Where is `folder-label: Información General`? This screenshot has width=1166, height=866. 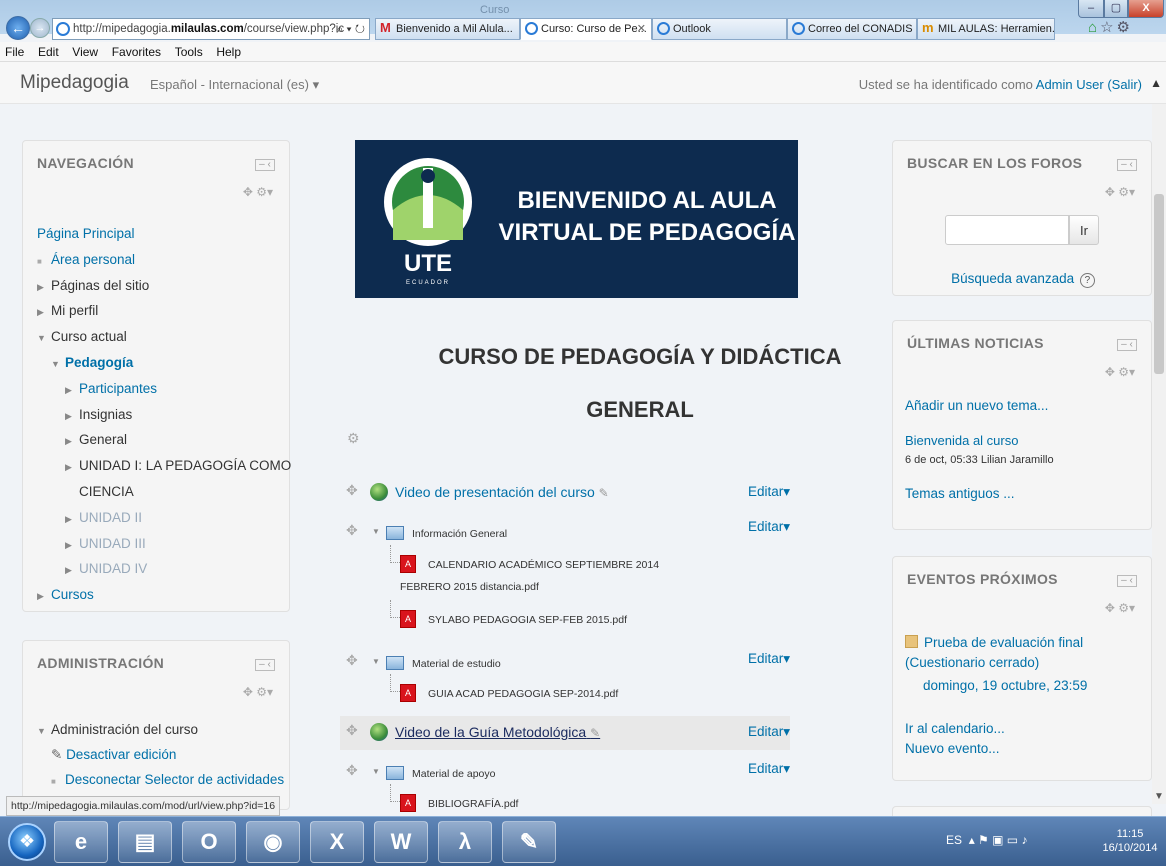
folder-label: Información General is located at coordinates (459, 534).